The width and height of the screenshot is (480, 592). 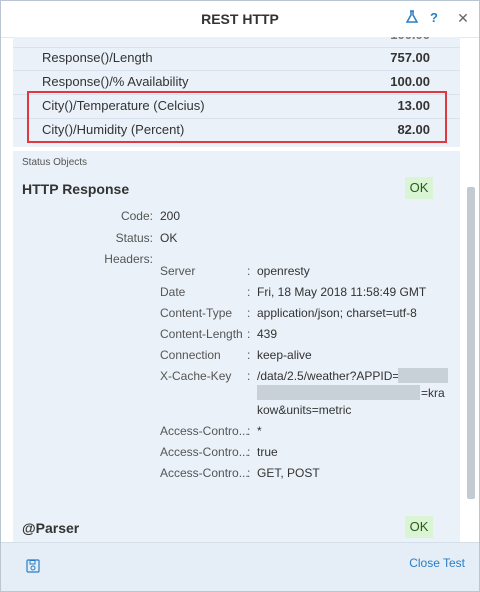 I want to click on metric-name: Response()/% Availability, so click(x=115, y=81).